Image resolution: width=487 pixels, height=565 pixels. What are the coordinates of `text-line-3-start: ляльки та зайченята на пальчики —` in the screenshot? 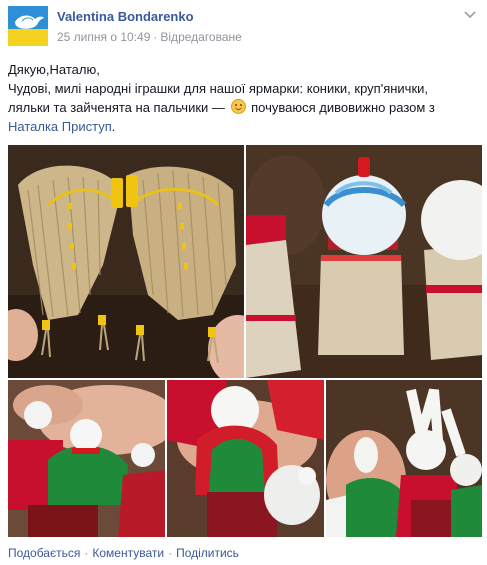 It's located at (118, 107).